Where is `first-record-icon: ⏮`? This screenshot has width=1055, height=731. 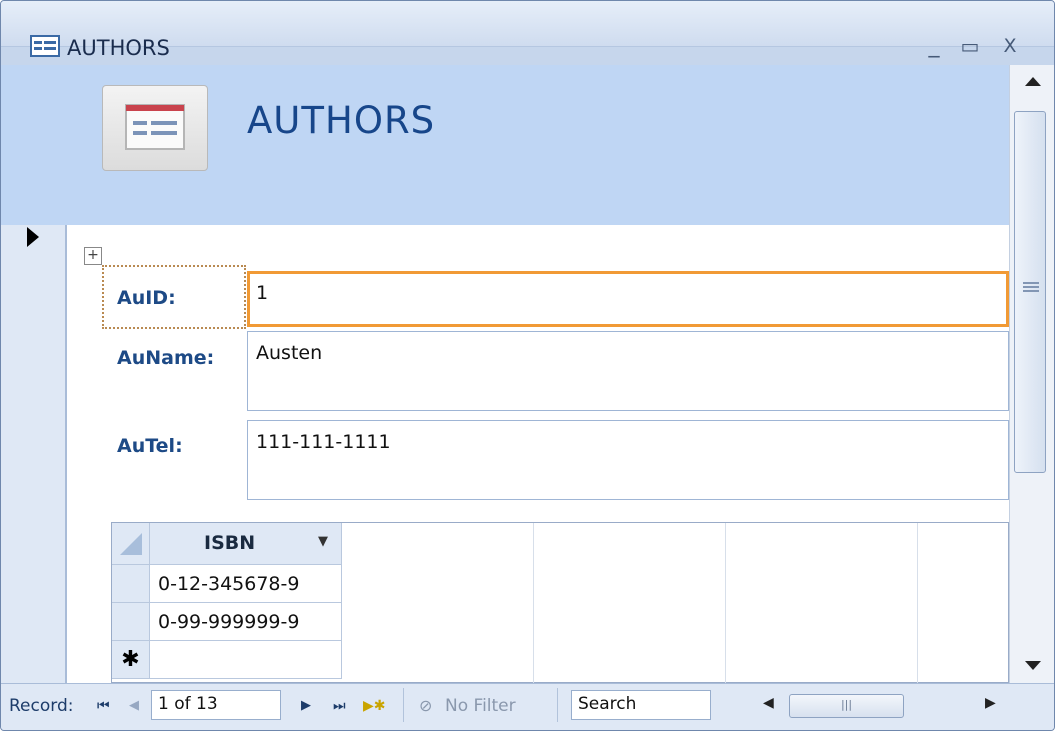
first-record-icon: ⏮ is located at coordinates (103, 706).